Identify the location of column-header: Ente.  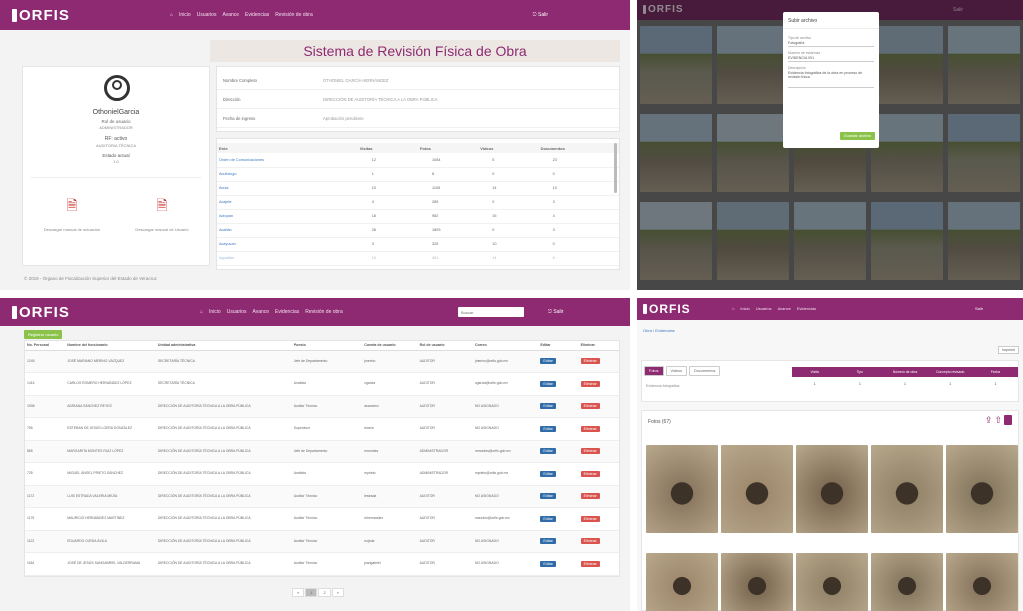
(287, 148).